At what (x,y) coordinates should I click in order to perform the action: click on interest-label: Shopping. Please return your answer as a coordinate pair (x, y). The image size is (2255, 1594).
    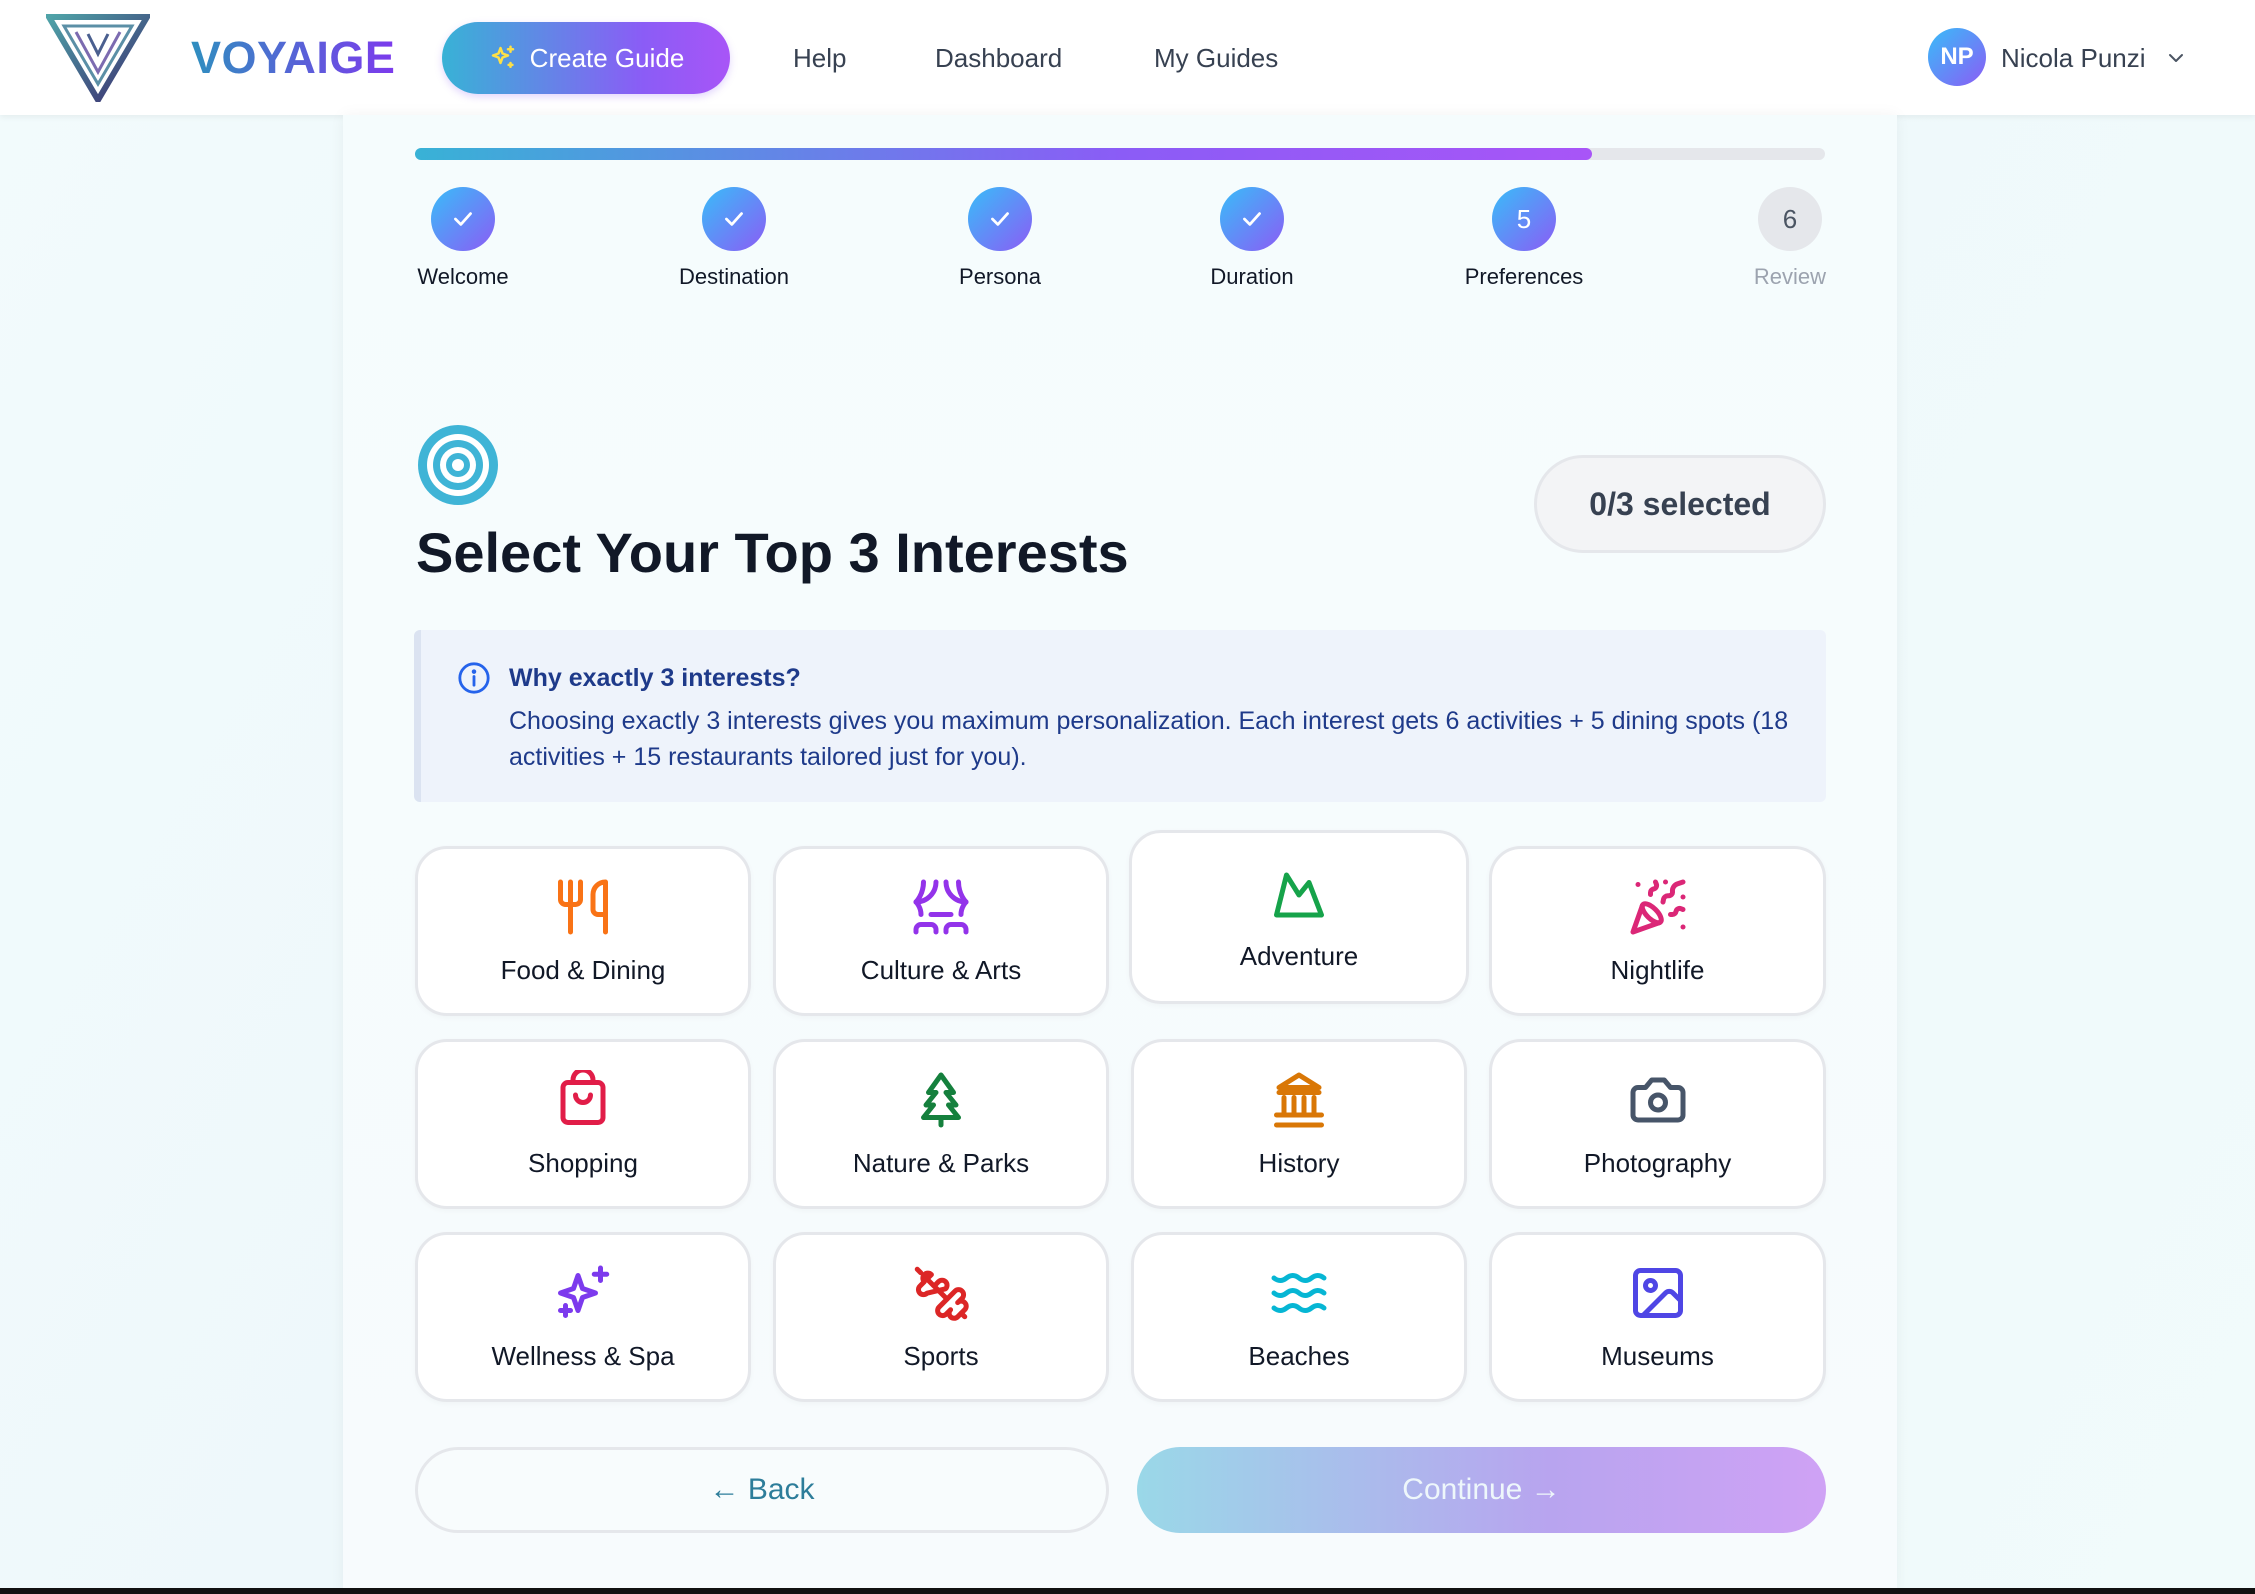
    Looking at the image, I should click on (583, 1163).